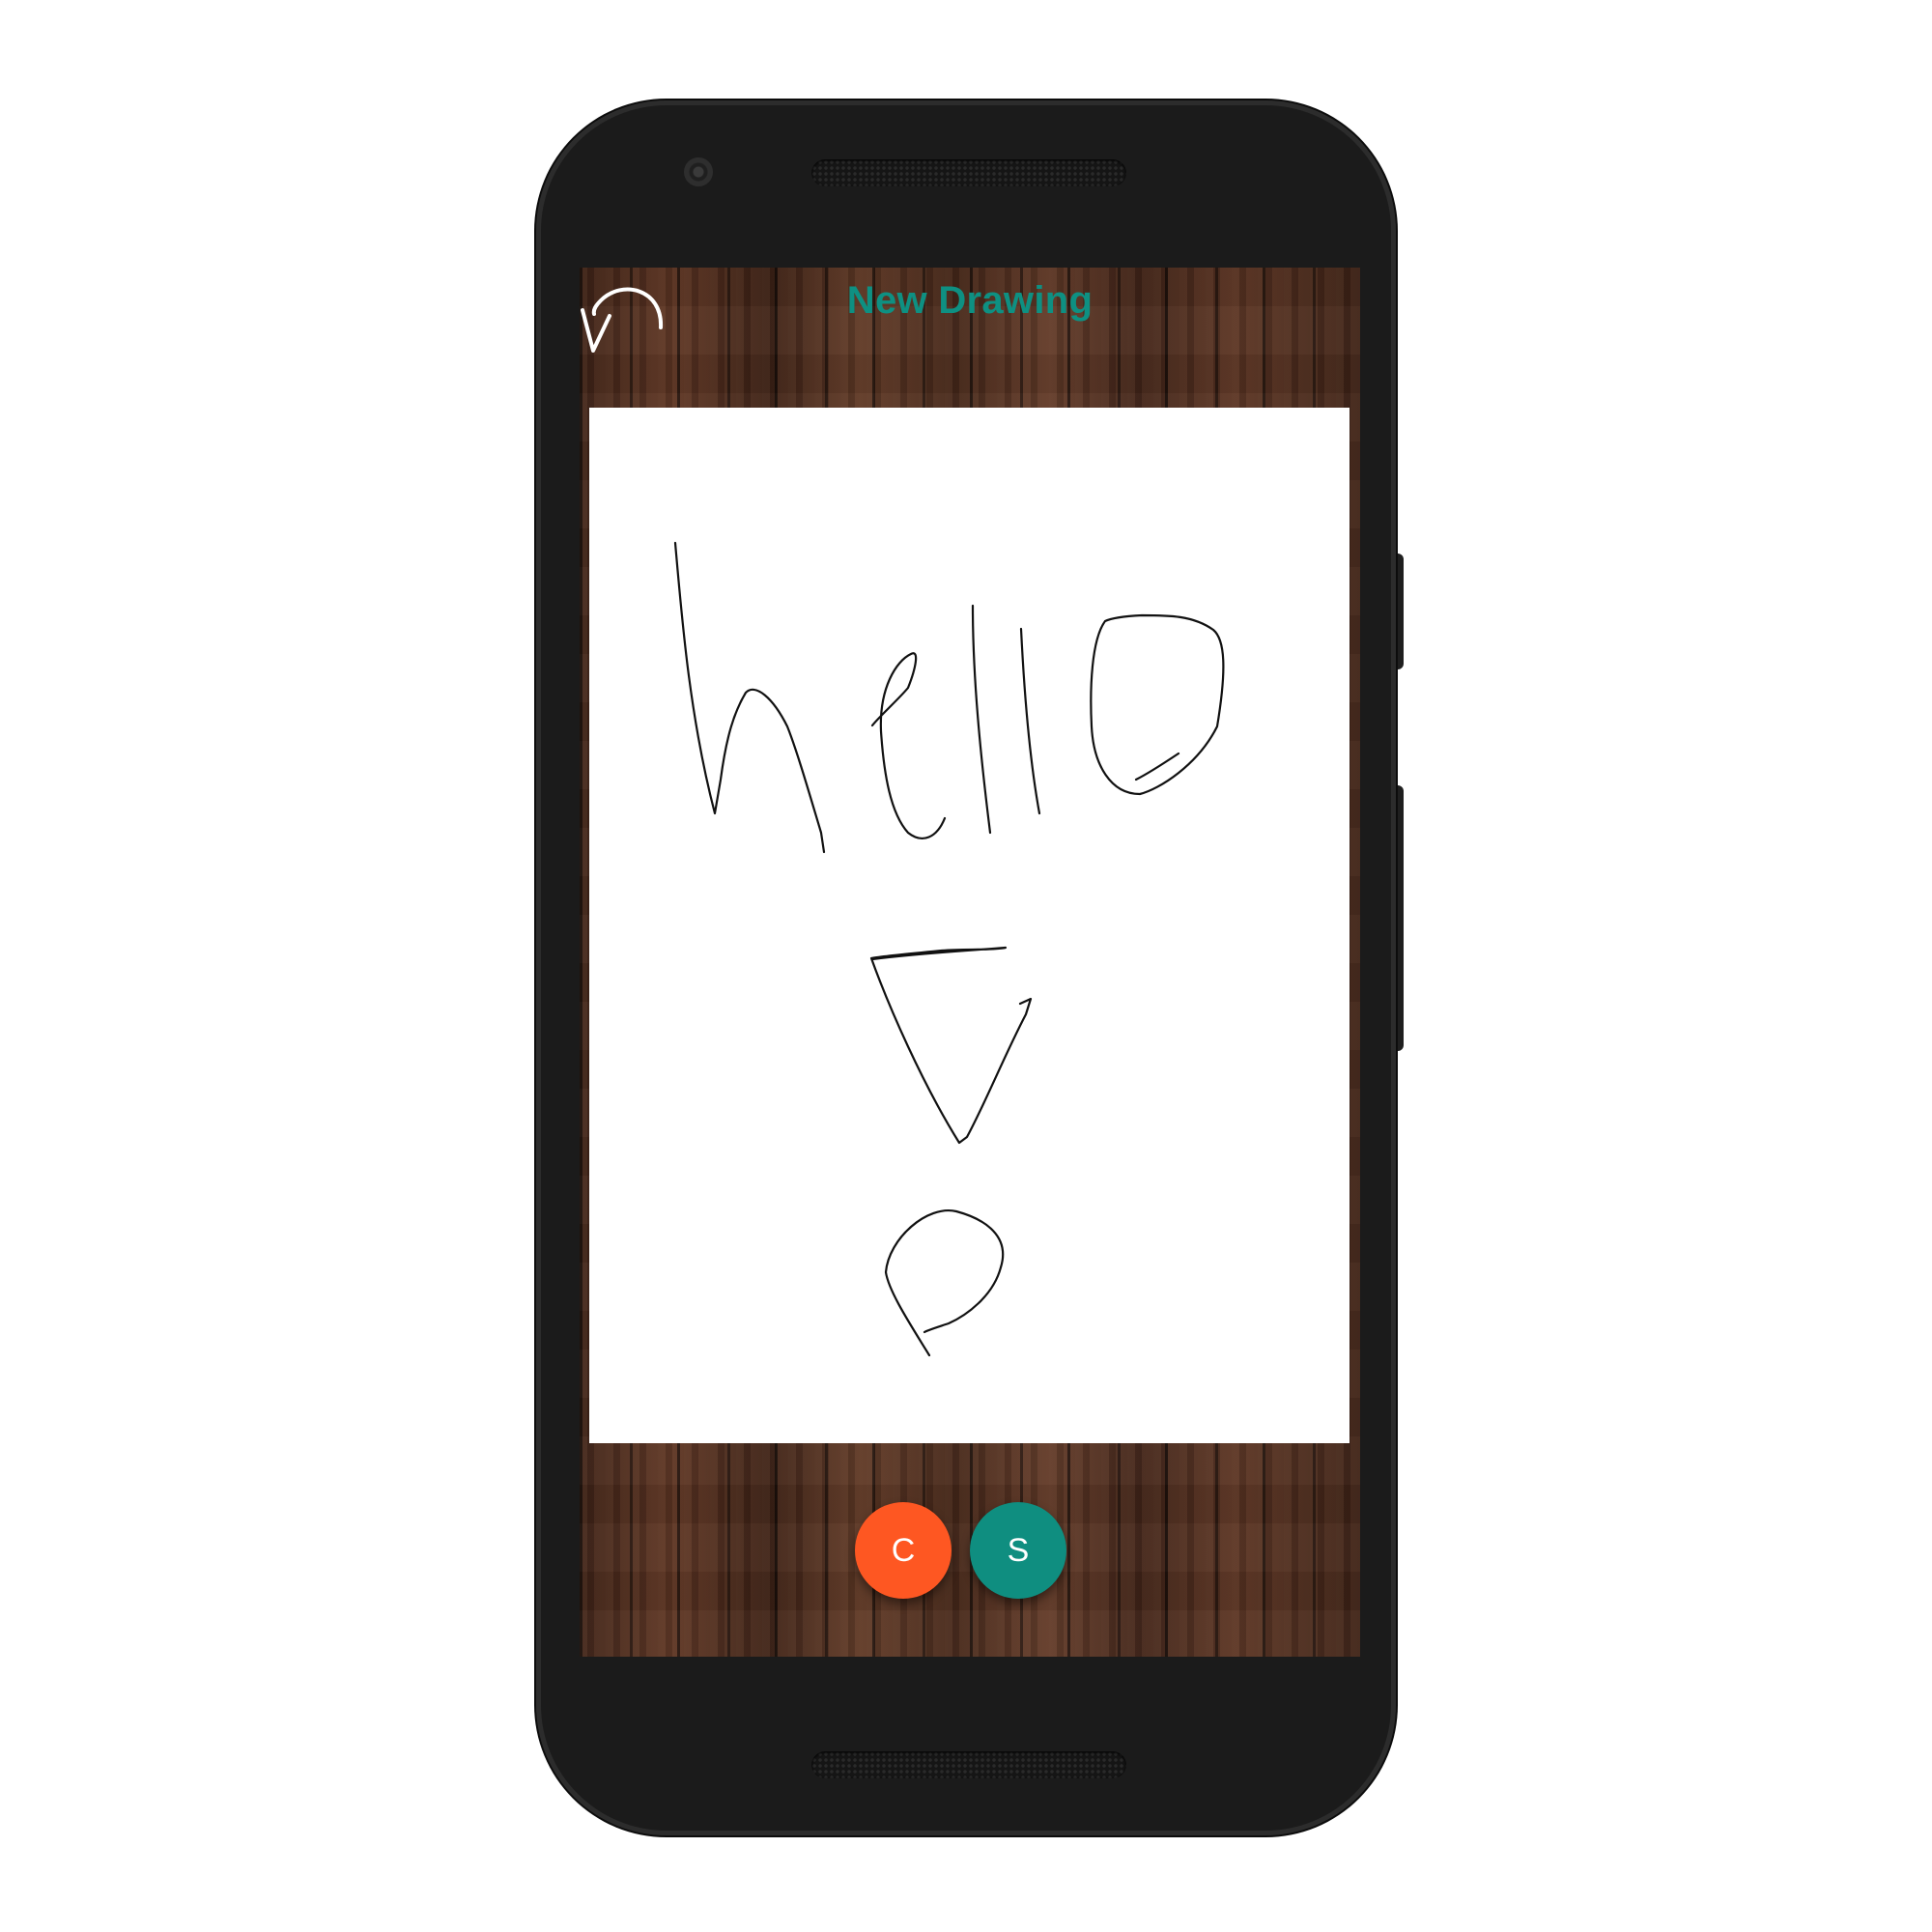 This screenshot has width=1932, height=1932. I want to click on stroke-circle, so click(944, 1283).